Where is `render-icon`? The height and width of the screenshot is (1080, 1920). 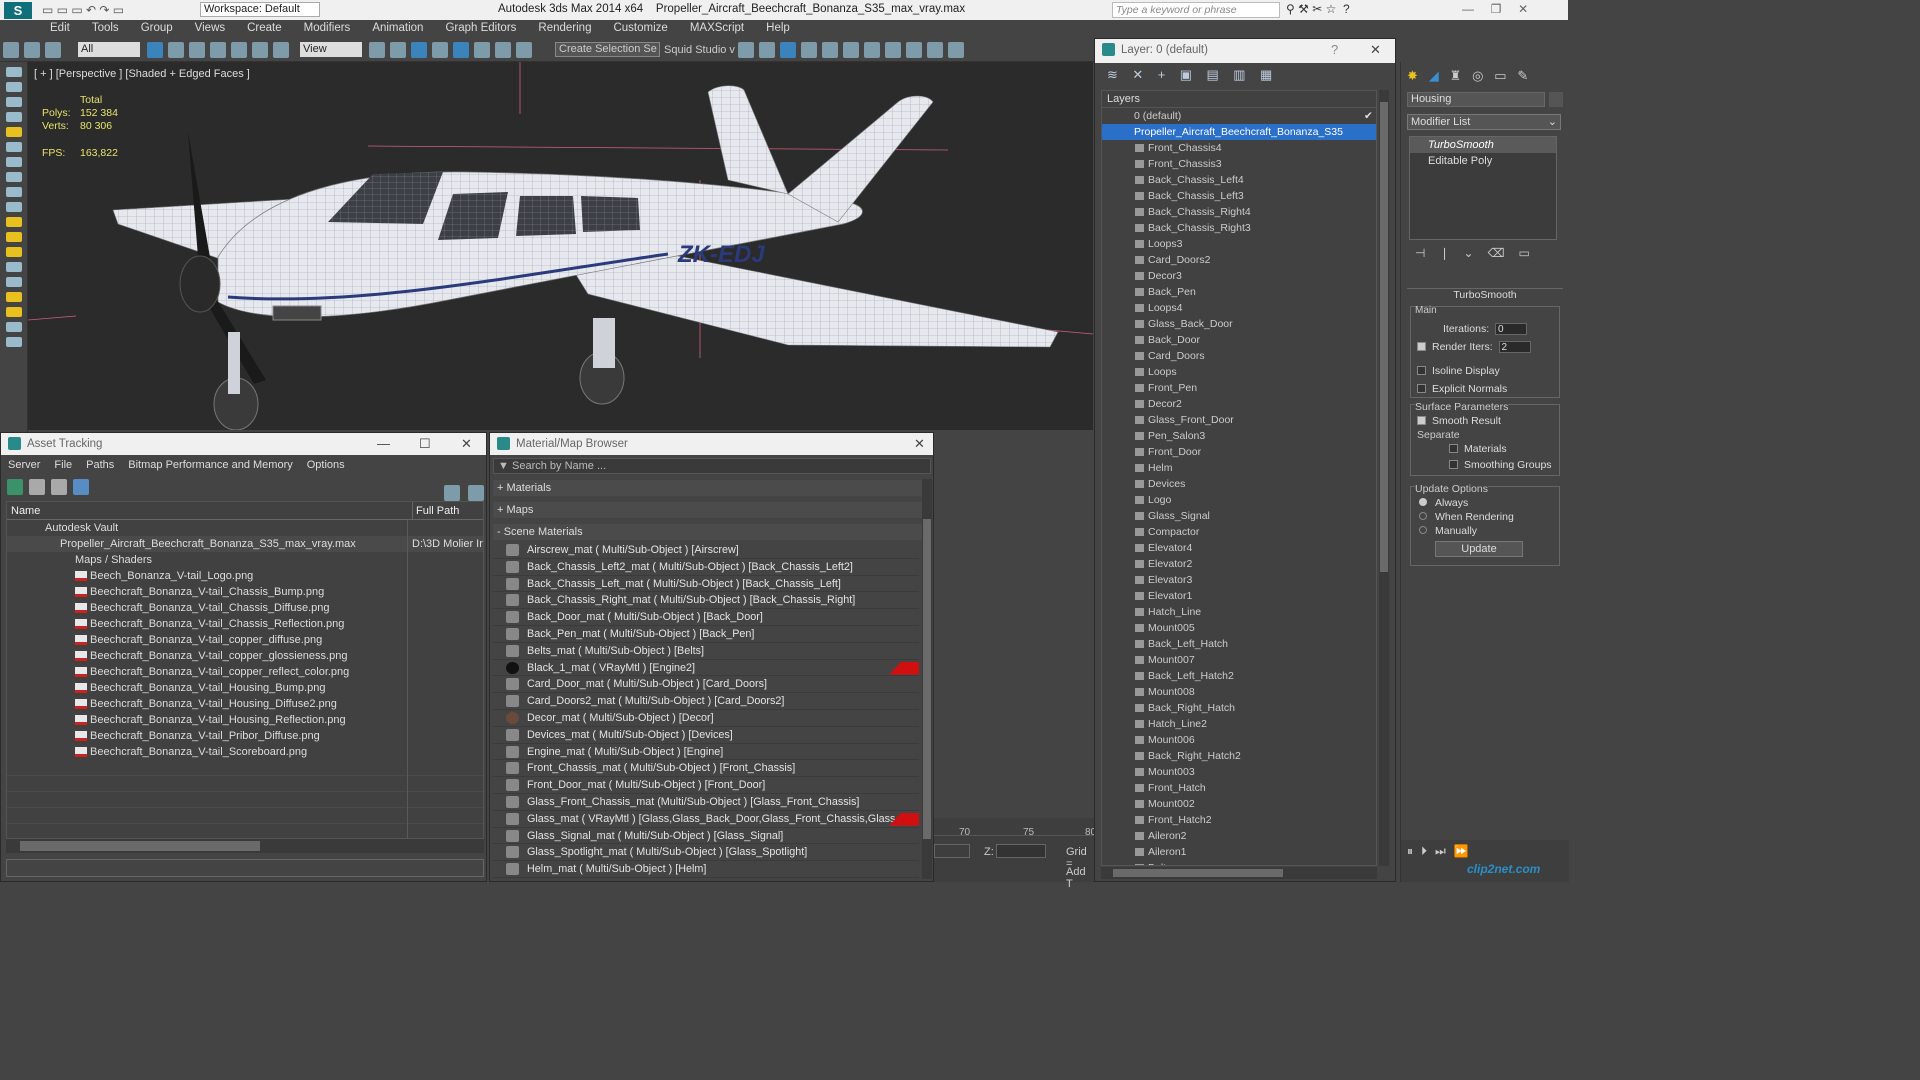
render-icon is located at coordinates (935, 50).